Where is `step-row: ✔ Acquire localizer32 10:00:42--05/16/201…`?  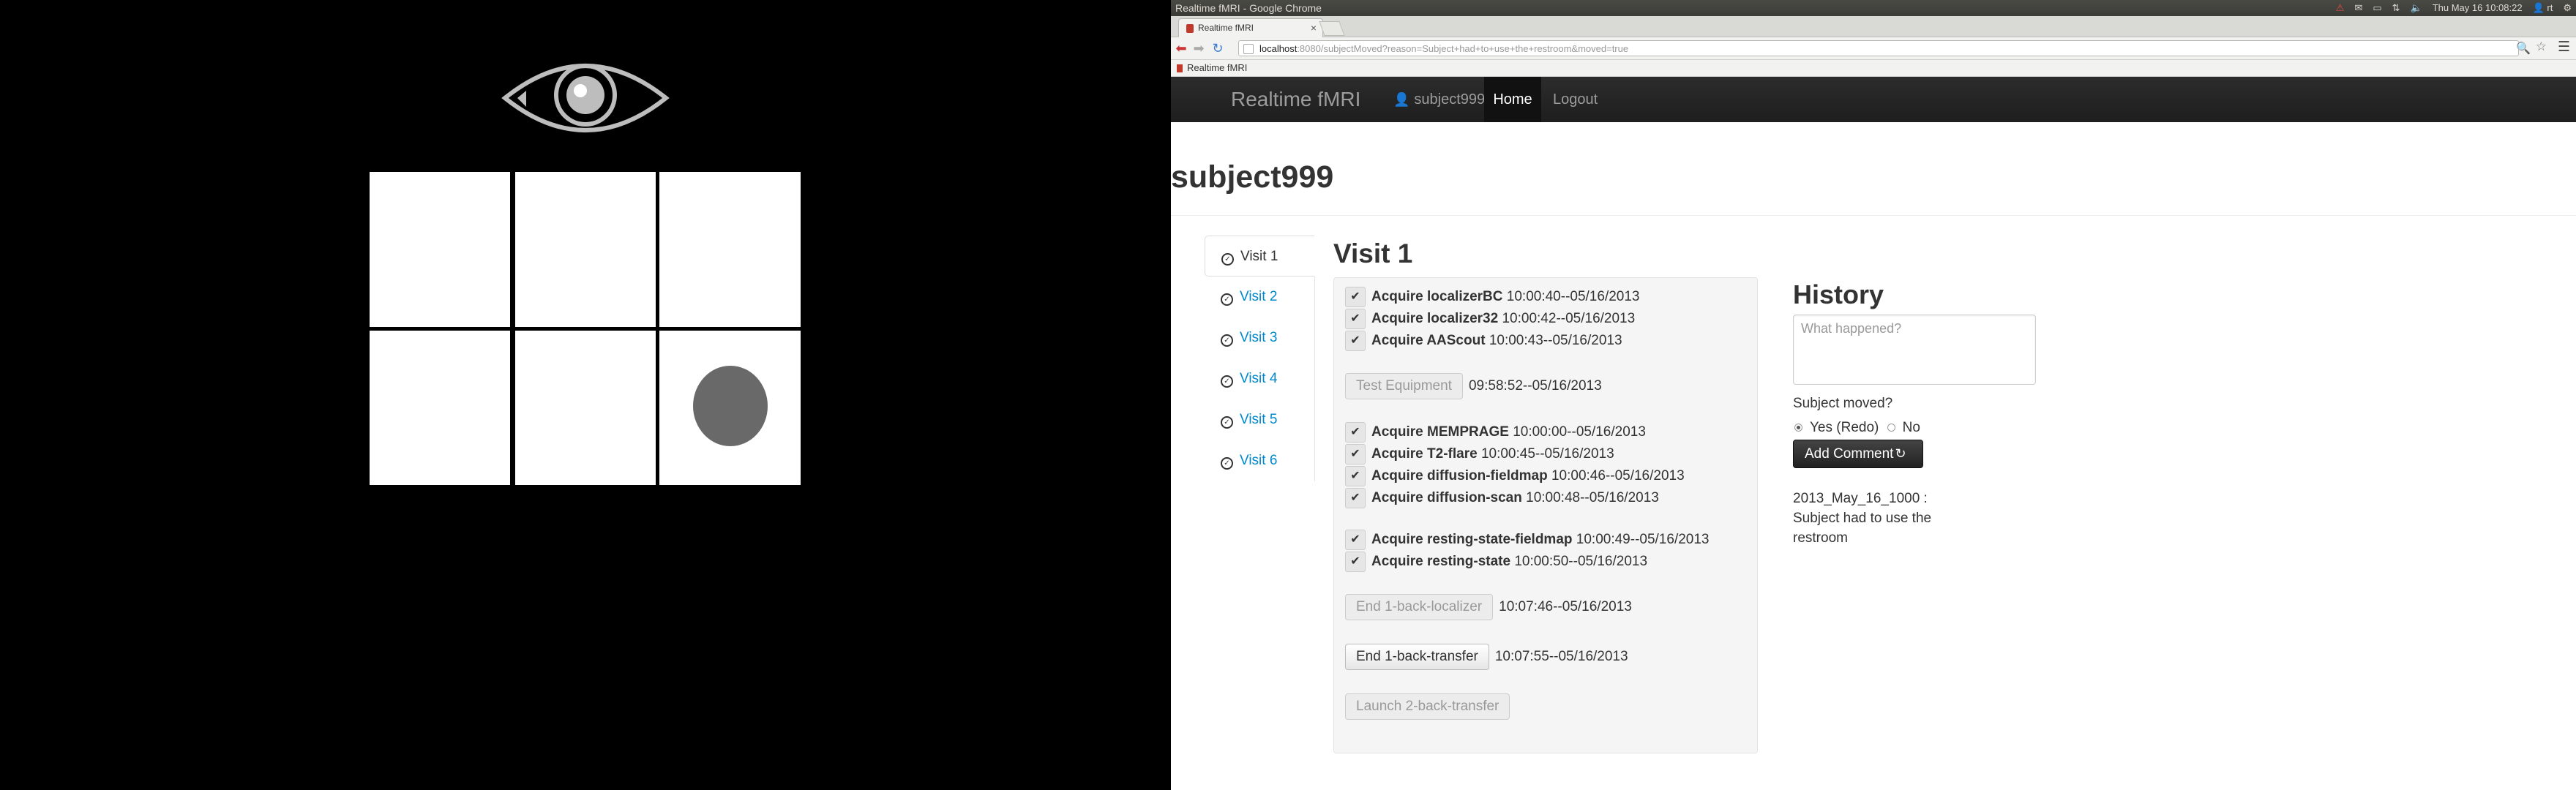 step-row: ✔ Acquire localizer32 10:00:42--05/16/201… is located at coordinates (1490, 319).